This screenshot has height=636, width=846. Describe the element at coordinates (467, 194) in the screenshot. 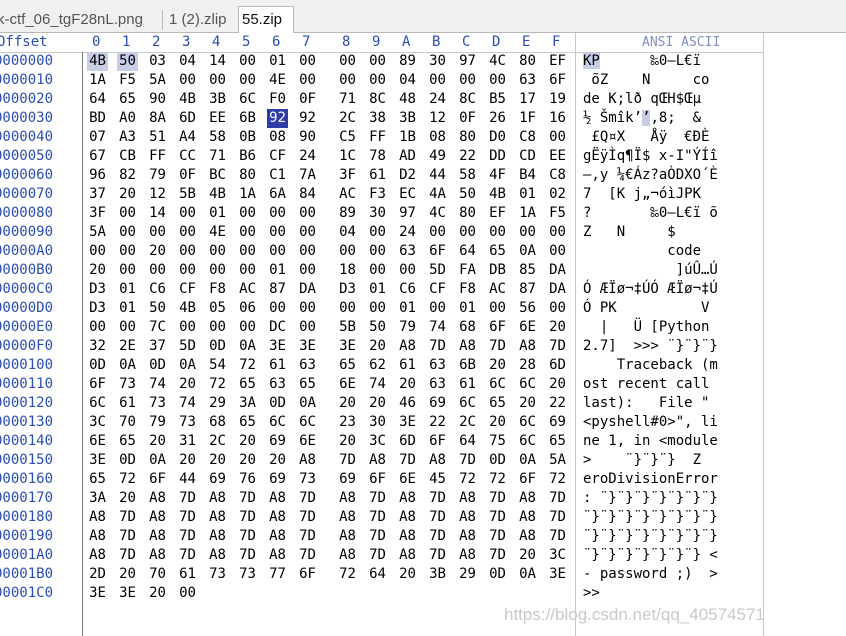

I see `hex-byte: 50` at that location.